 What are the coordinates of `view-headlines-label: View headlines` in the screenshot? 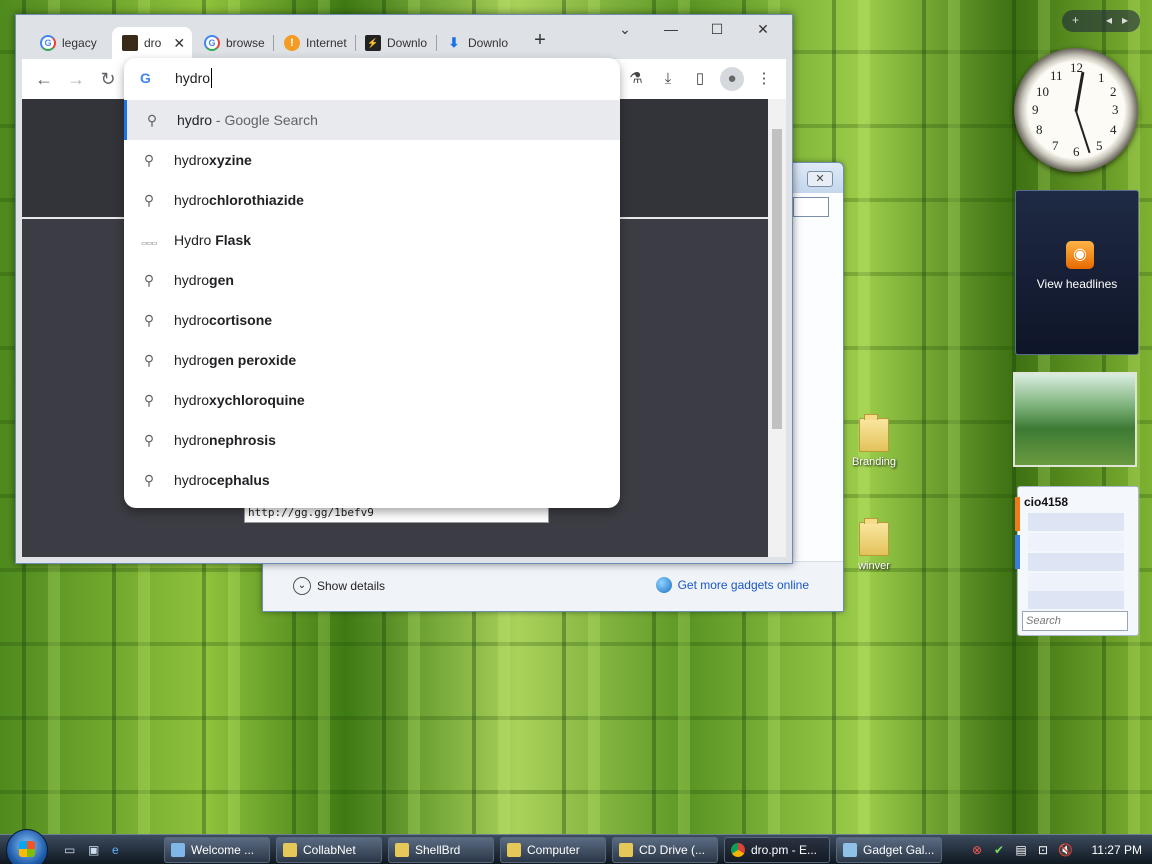 It's located at (1077, 284).